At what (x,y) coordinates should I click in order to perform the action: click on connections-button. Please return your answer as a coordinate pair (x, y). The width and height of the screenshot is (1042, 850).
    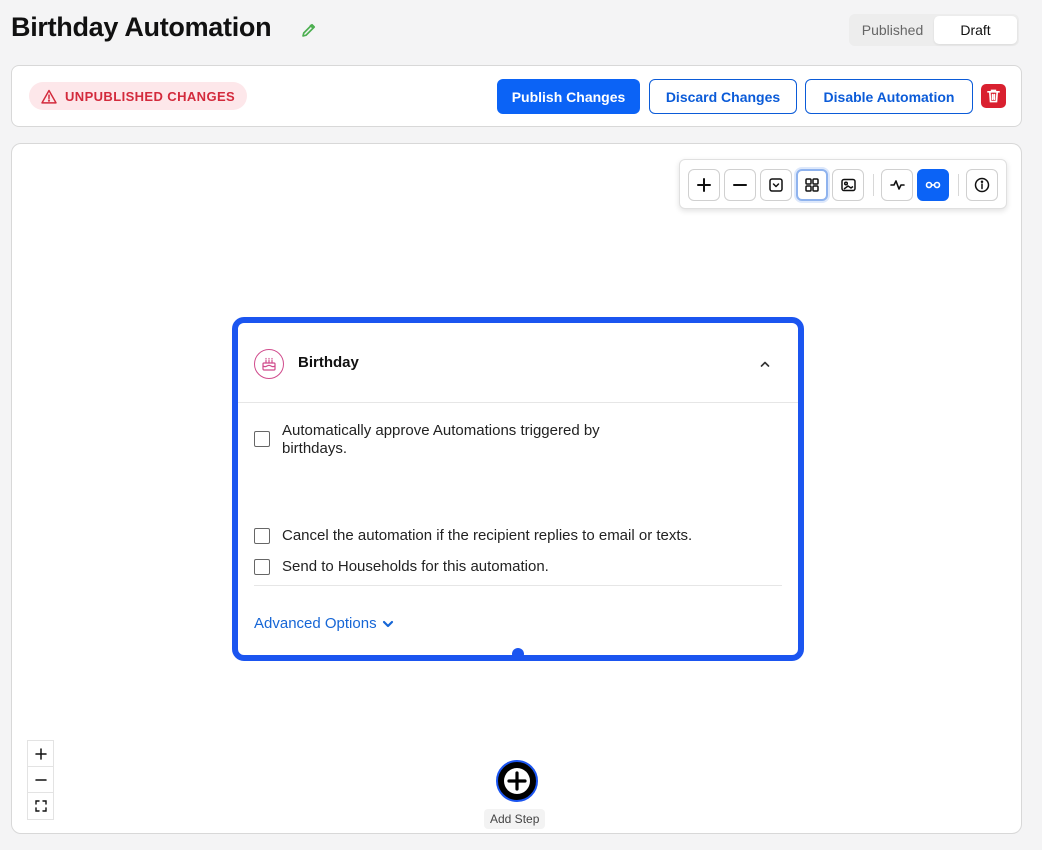
    Looking at the image, I should click on (933, 185).